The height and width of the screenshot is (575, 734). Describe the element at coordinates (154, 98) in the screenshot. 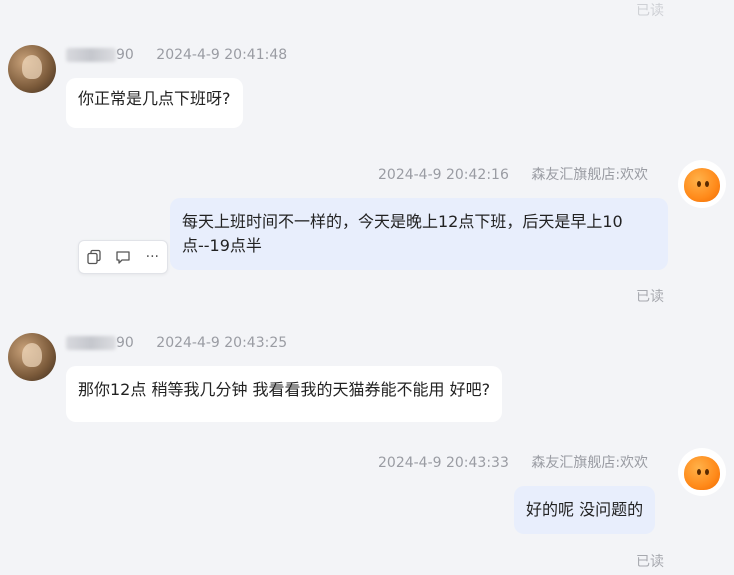

I see `message-text: 你正常是几点下班呀?` at that location.